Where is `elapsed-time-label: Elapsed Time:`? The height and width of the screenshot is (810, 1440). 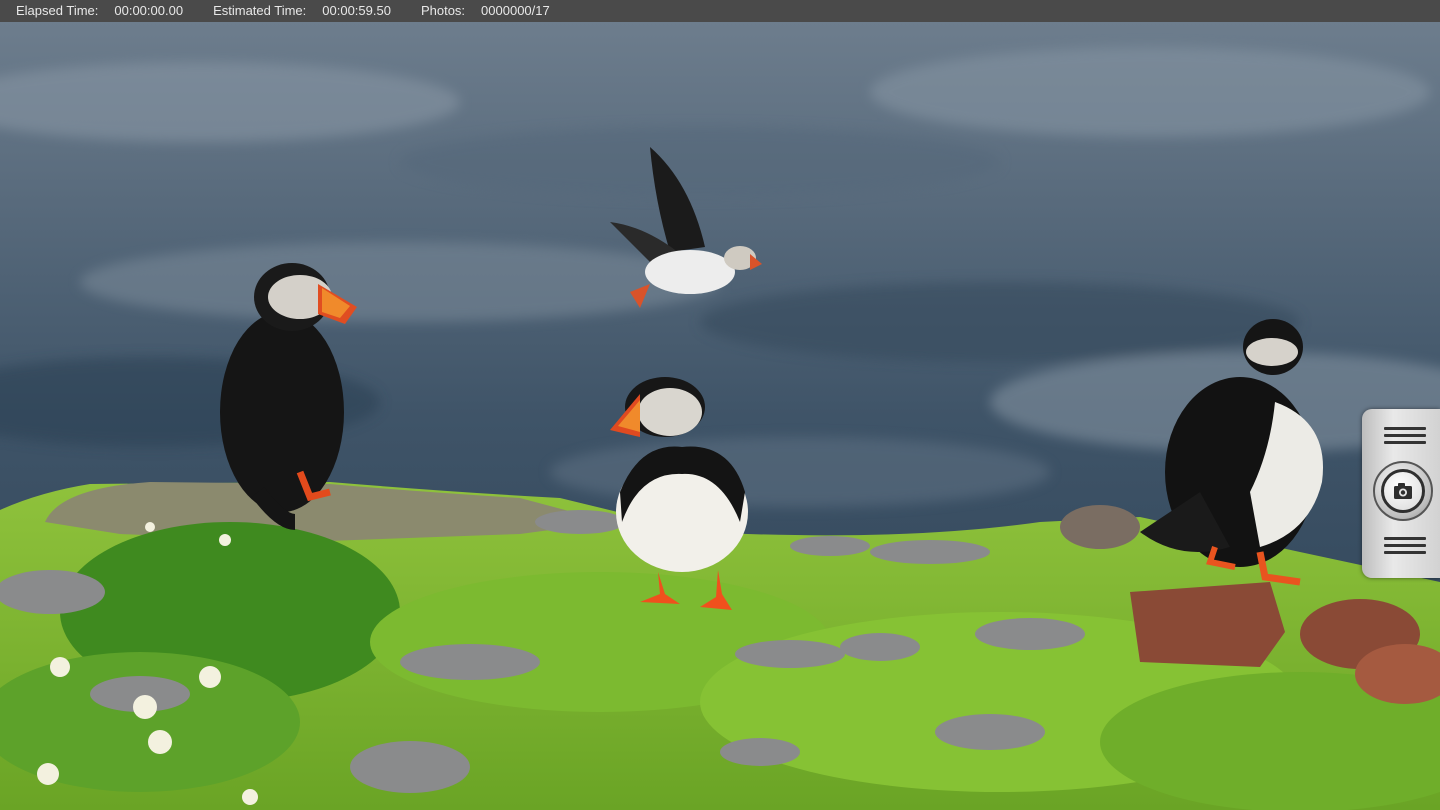
elapsed-time-label: Elapsed Time: is located at coordinates (57, 10).